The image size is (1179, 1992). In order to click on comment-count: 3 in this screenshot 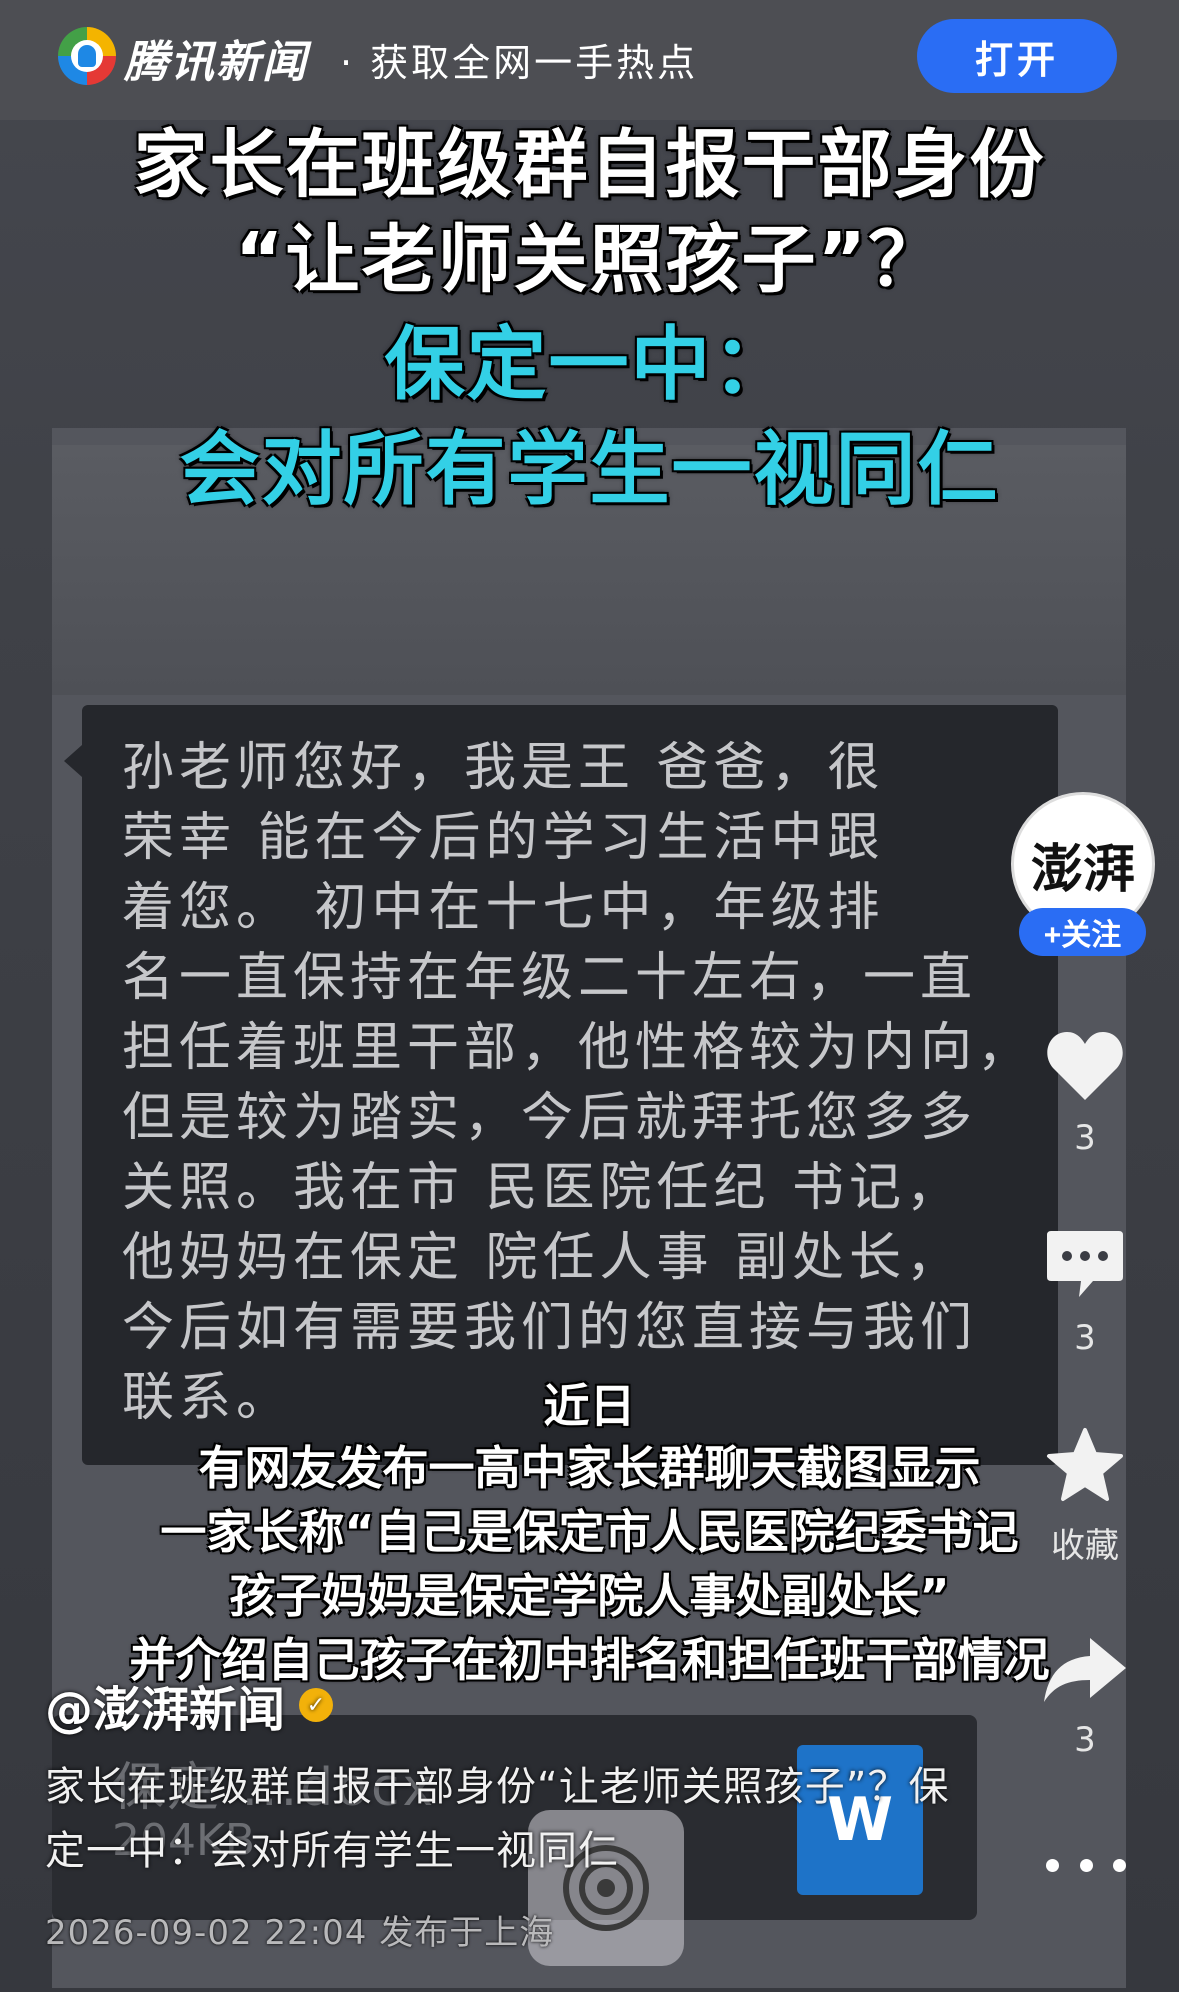, I will do `click(1085, 1338)`.